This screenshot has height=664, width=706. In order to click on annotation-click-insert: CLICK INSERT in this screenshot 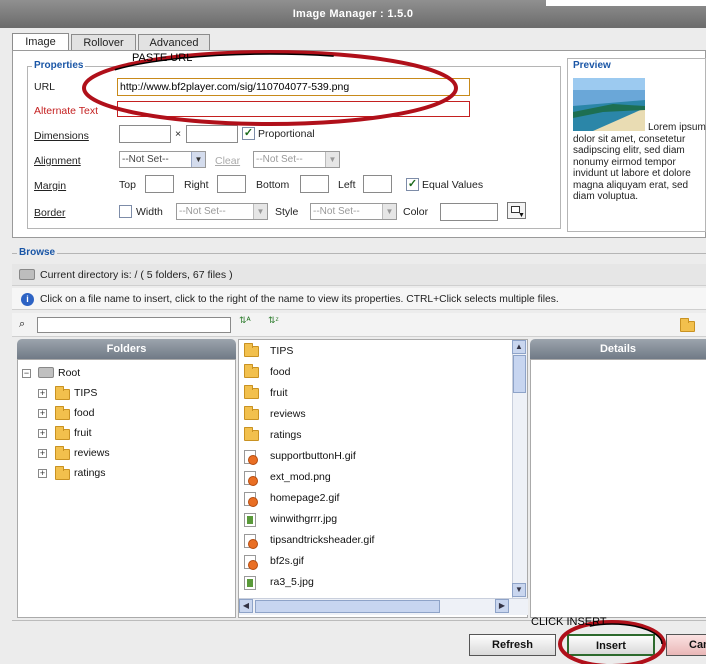, I will do `click(569, 622)`.